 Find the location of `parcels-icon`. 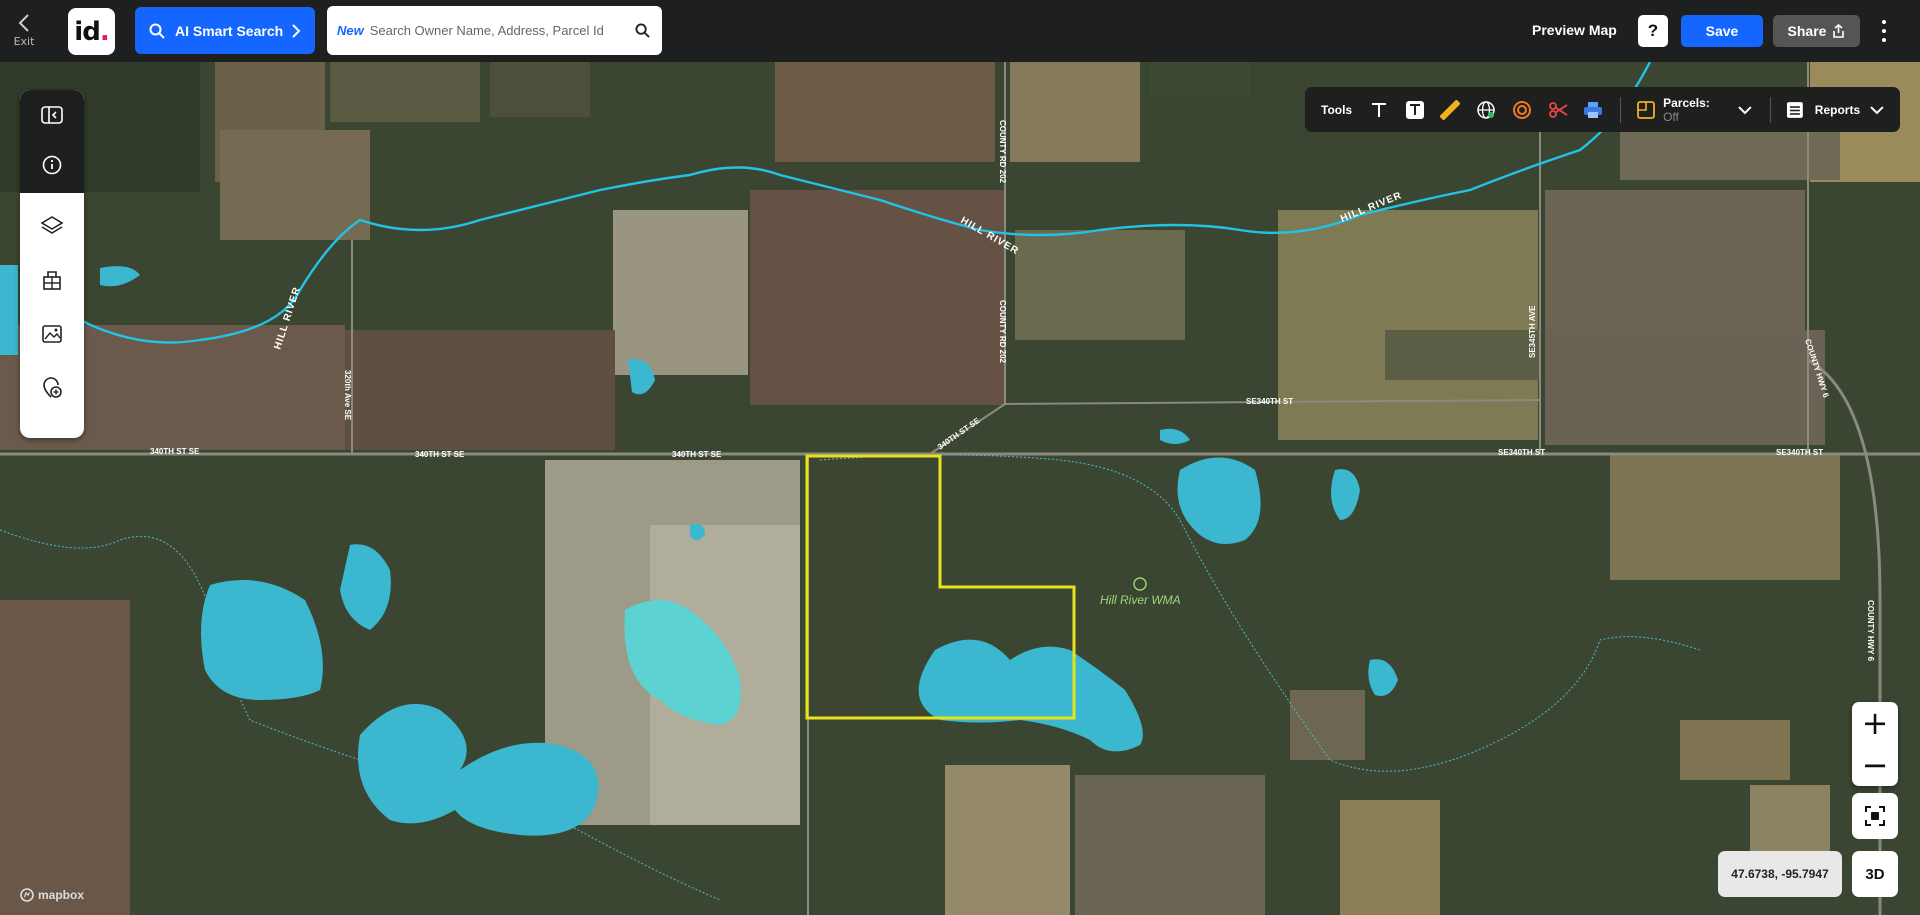

parcels-icon is located at coordinates (1646, 109).